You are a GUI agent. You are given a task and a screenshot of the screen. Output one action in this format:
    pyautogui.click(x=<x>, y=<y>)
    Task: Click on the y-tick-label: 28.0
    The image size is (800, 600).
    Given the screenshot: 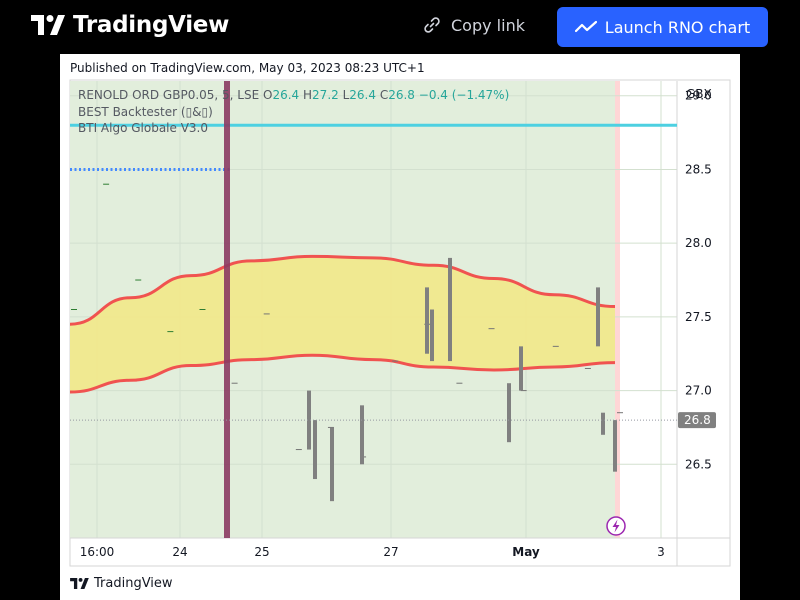 What is the action you would take?
    pyautogui.click(x=698, y=243)
    